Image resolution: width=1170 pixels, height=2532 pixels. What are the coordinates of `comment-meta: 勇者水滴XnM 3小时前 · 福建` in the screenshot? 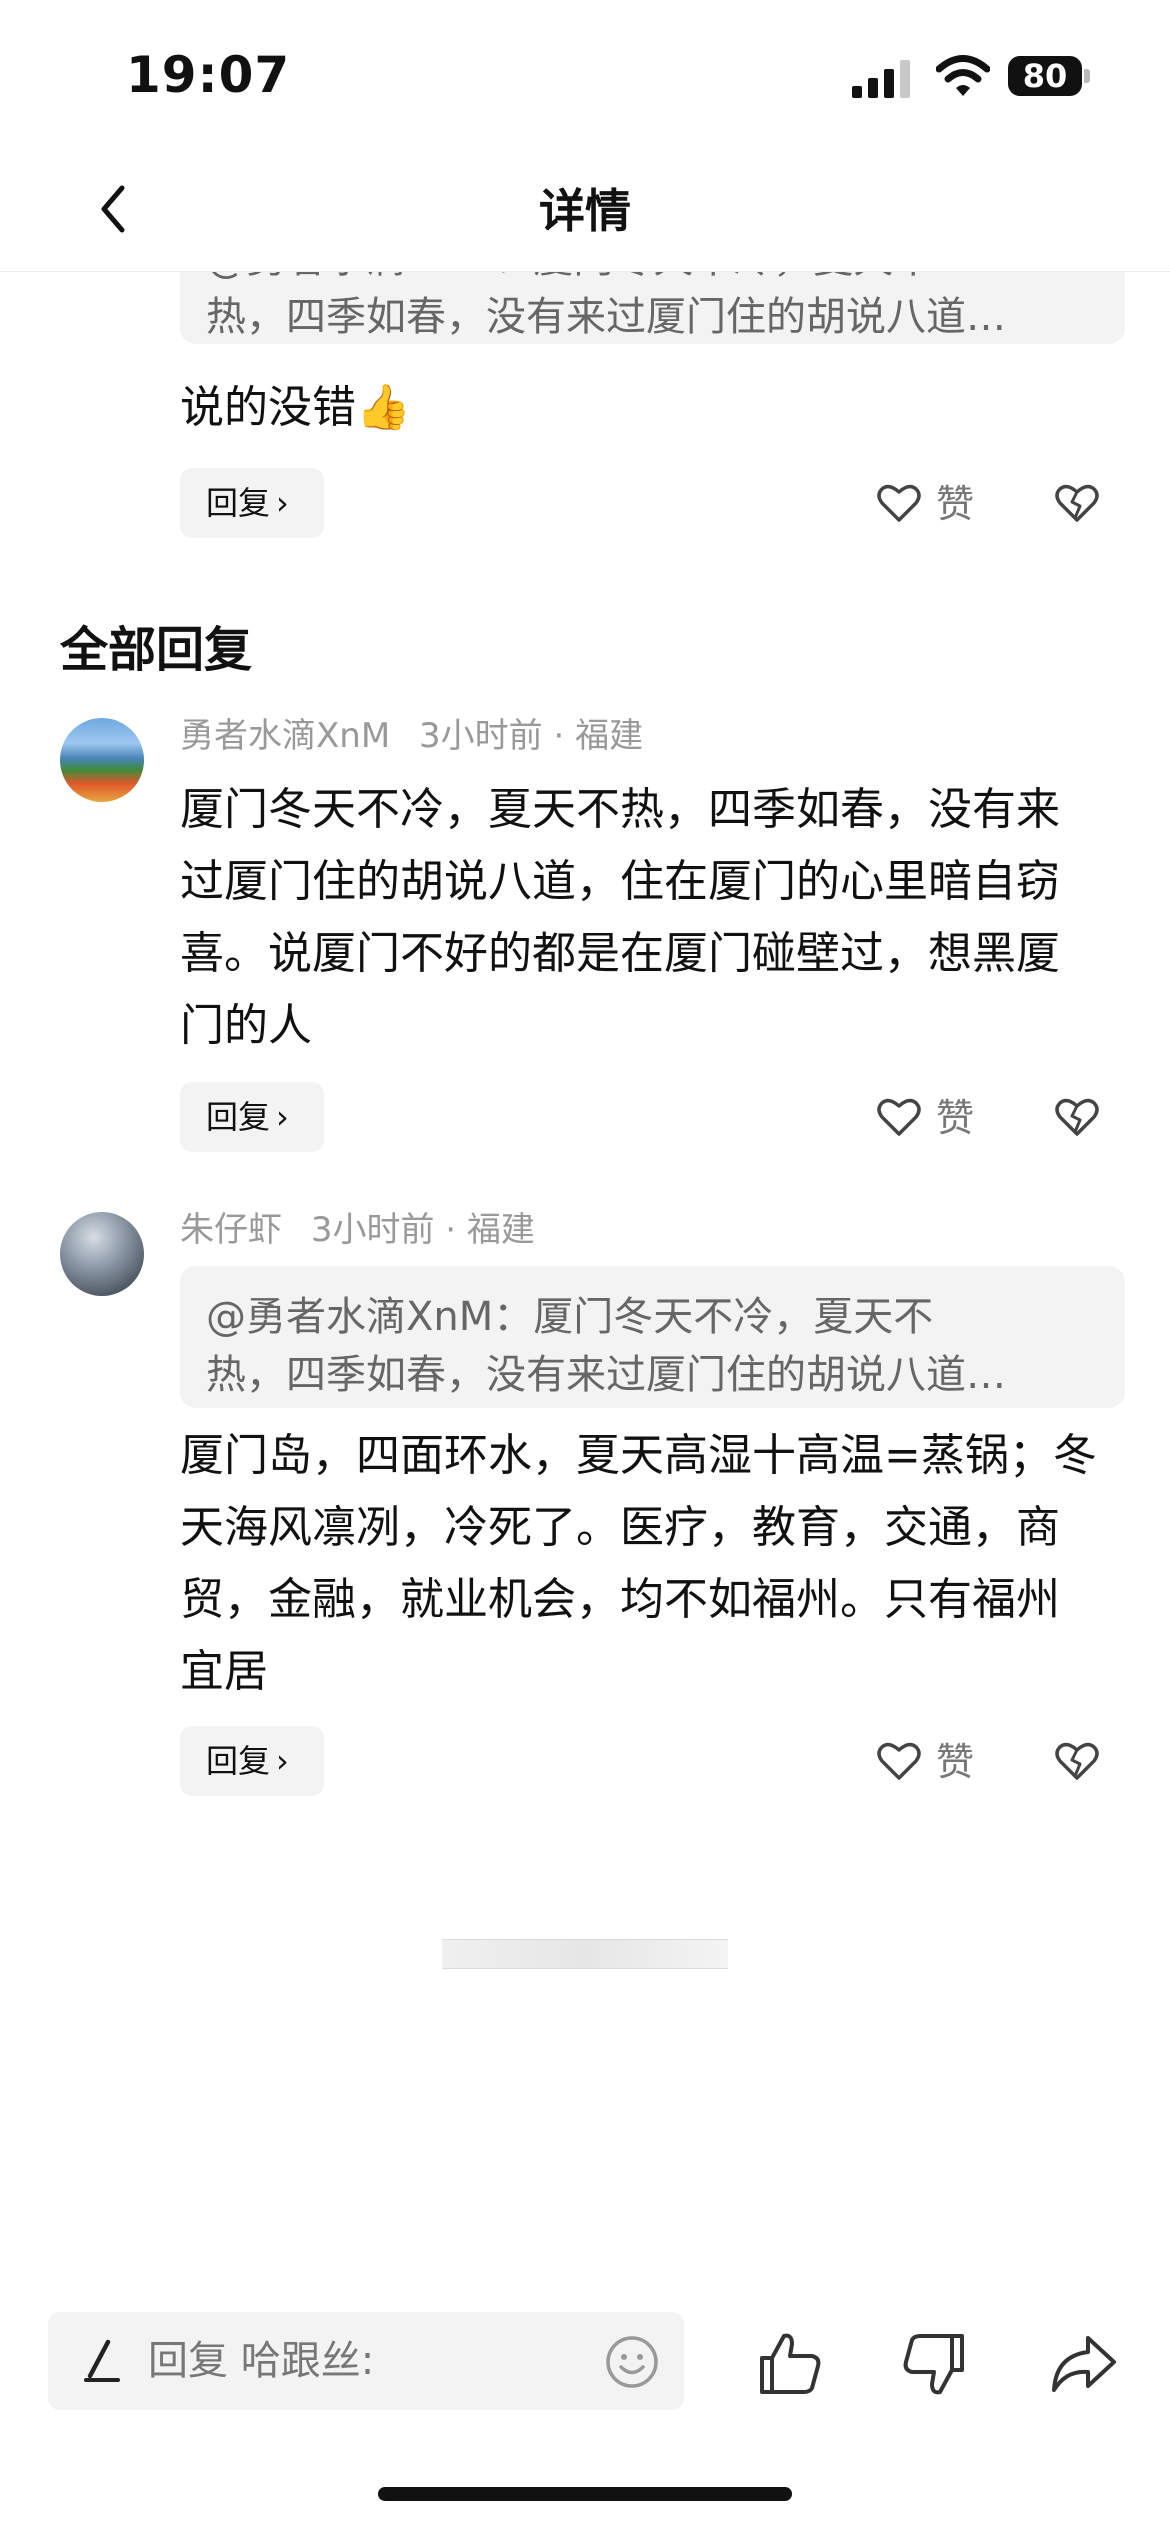 It's located at (411, 736).